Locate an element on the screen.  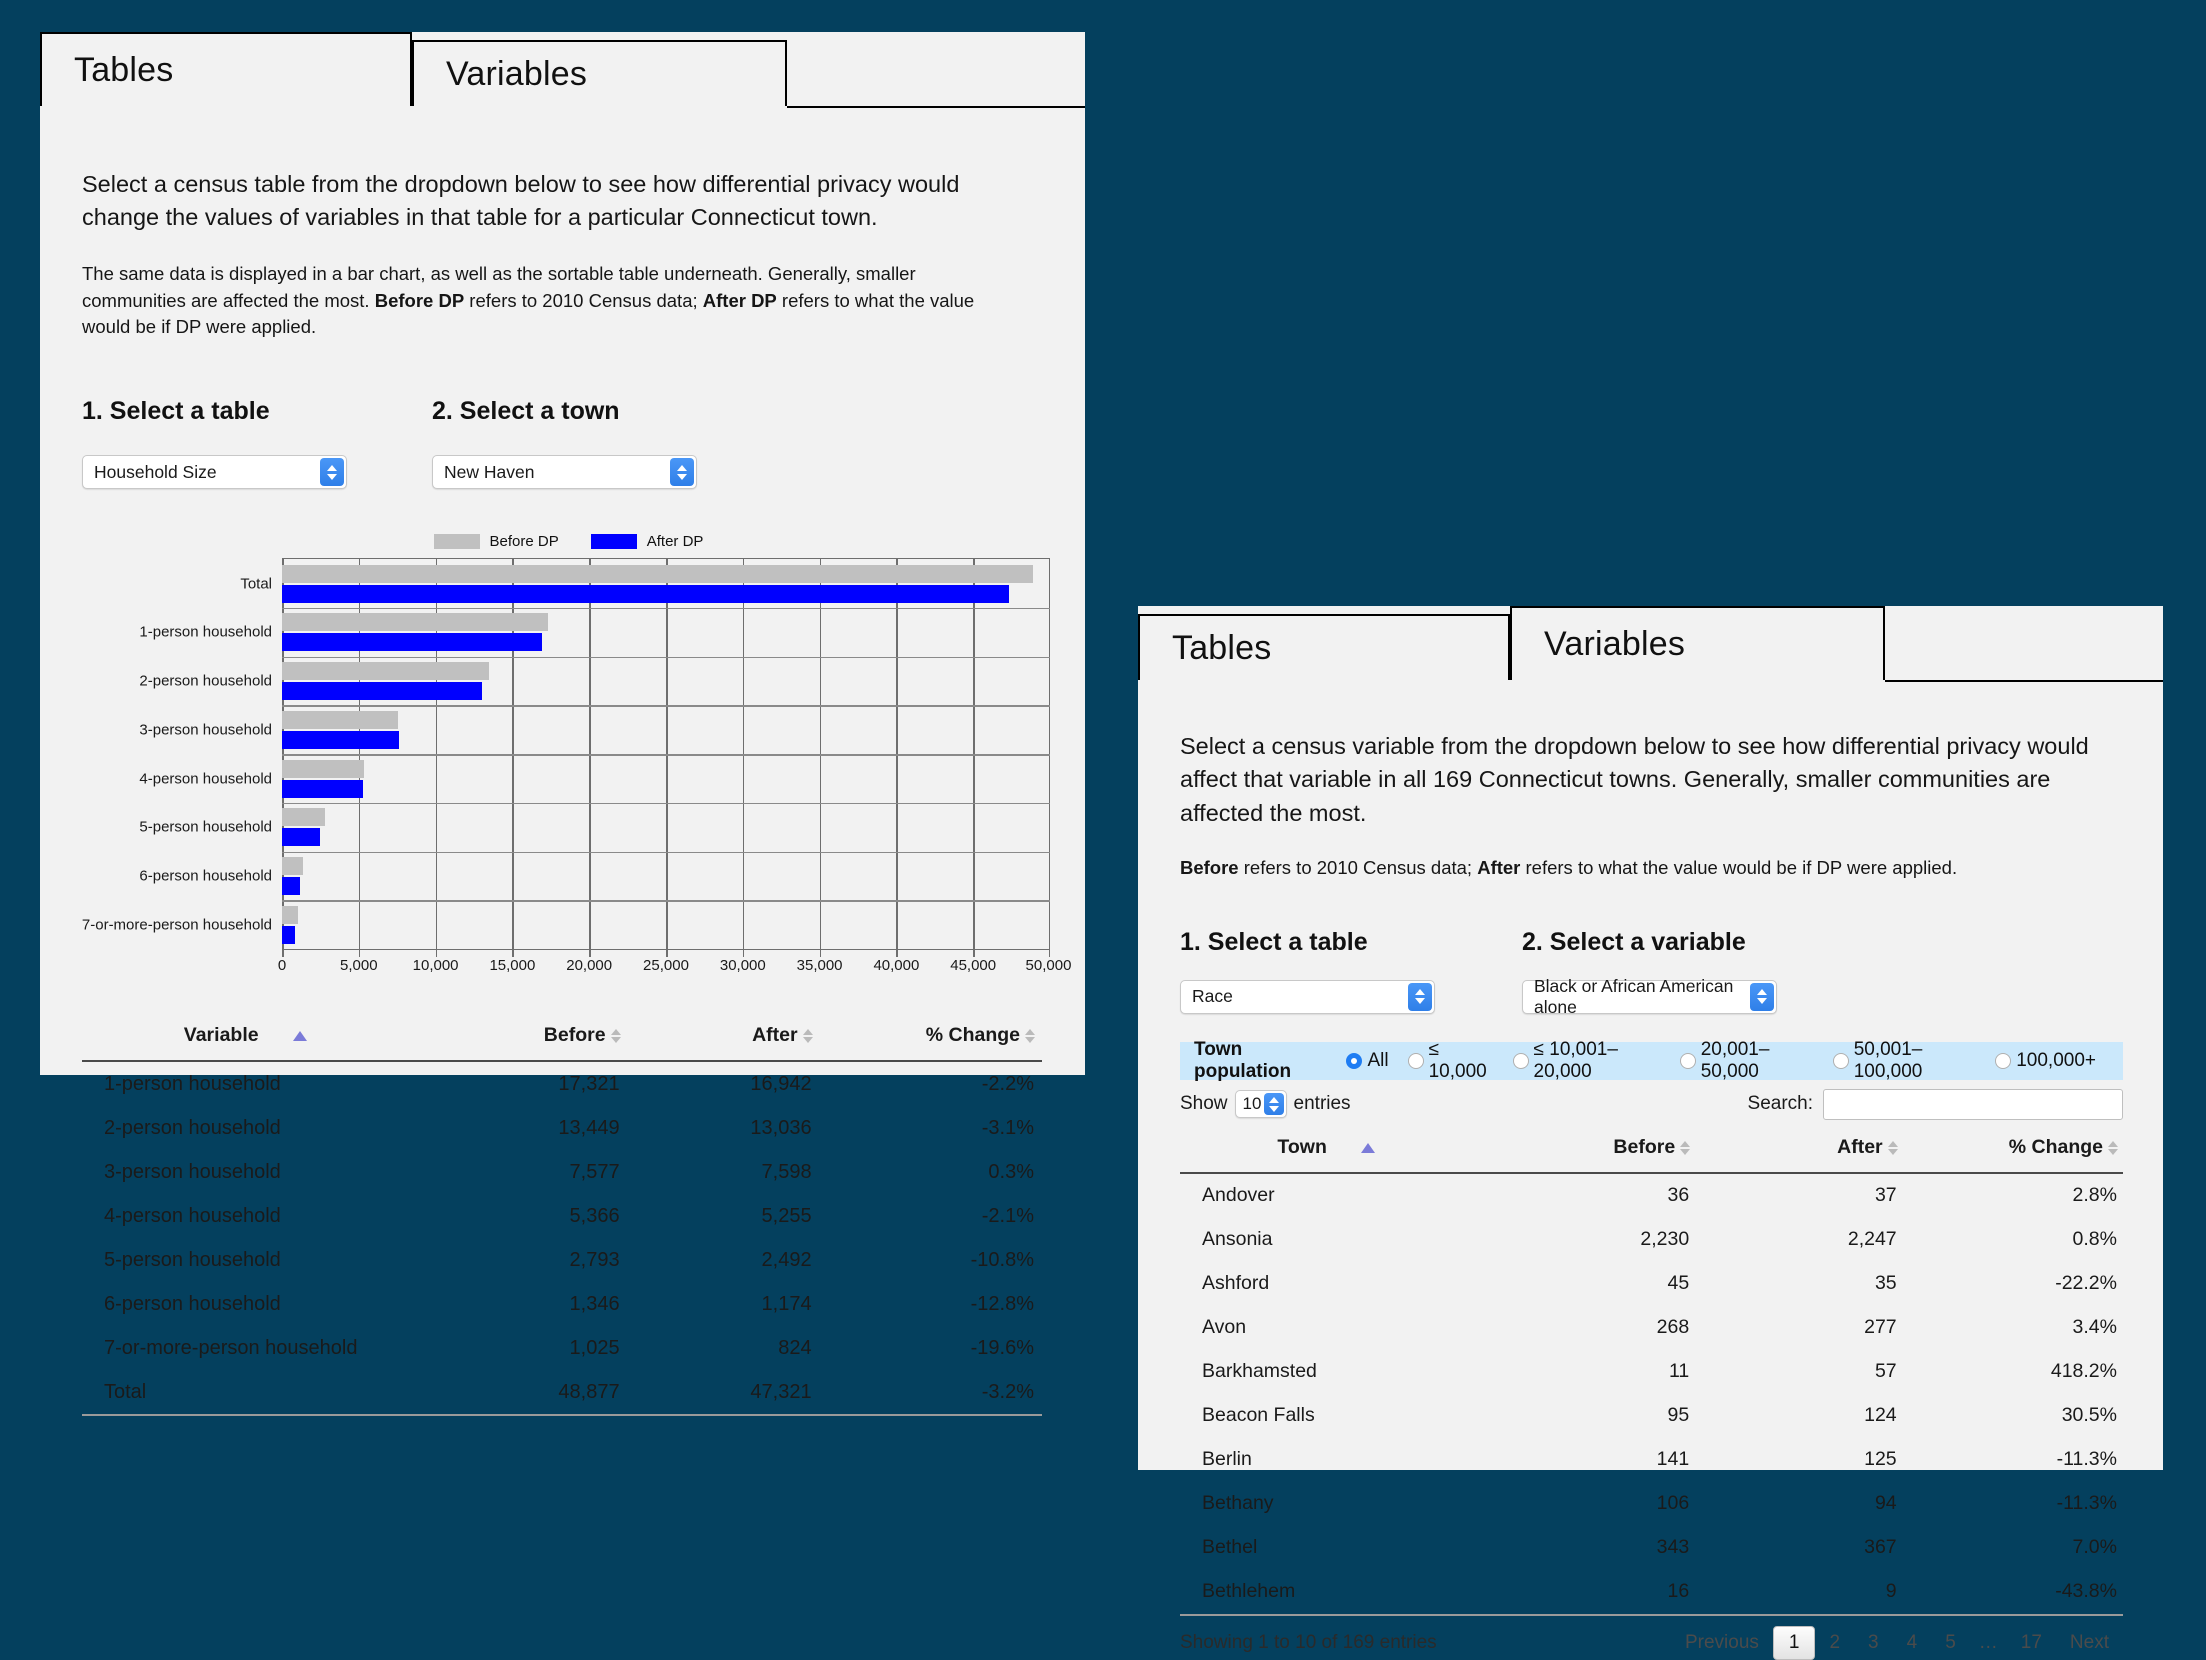
tables-sub-mid: refers to 2010 Census data; is located at coordinates (583, 300).